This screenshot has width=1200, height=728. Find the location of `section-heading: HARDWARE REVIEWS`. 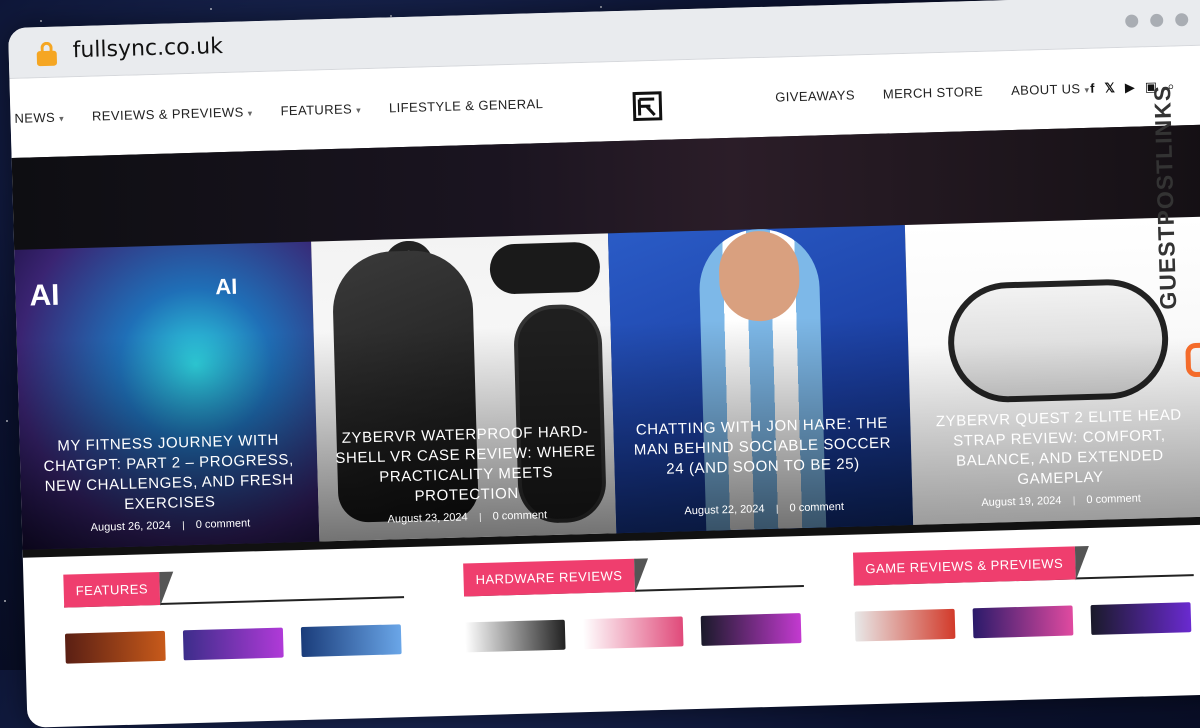

section-heading: HARDWARE REVIEWS is located at coordinates (549, 577).